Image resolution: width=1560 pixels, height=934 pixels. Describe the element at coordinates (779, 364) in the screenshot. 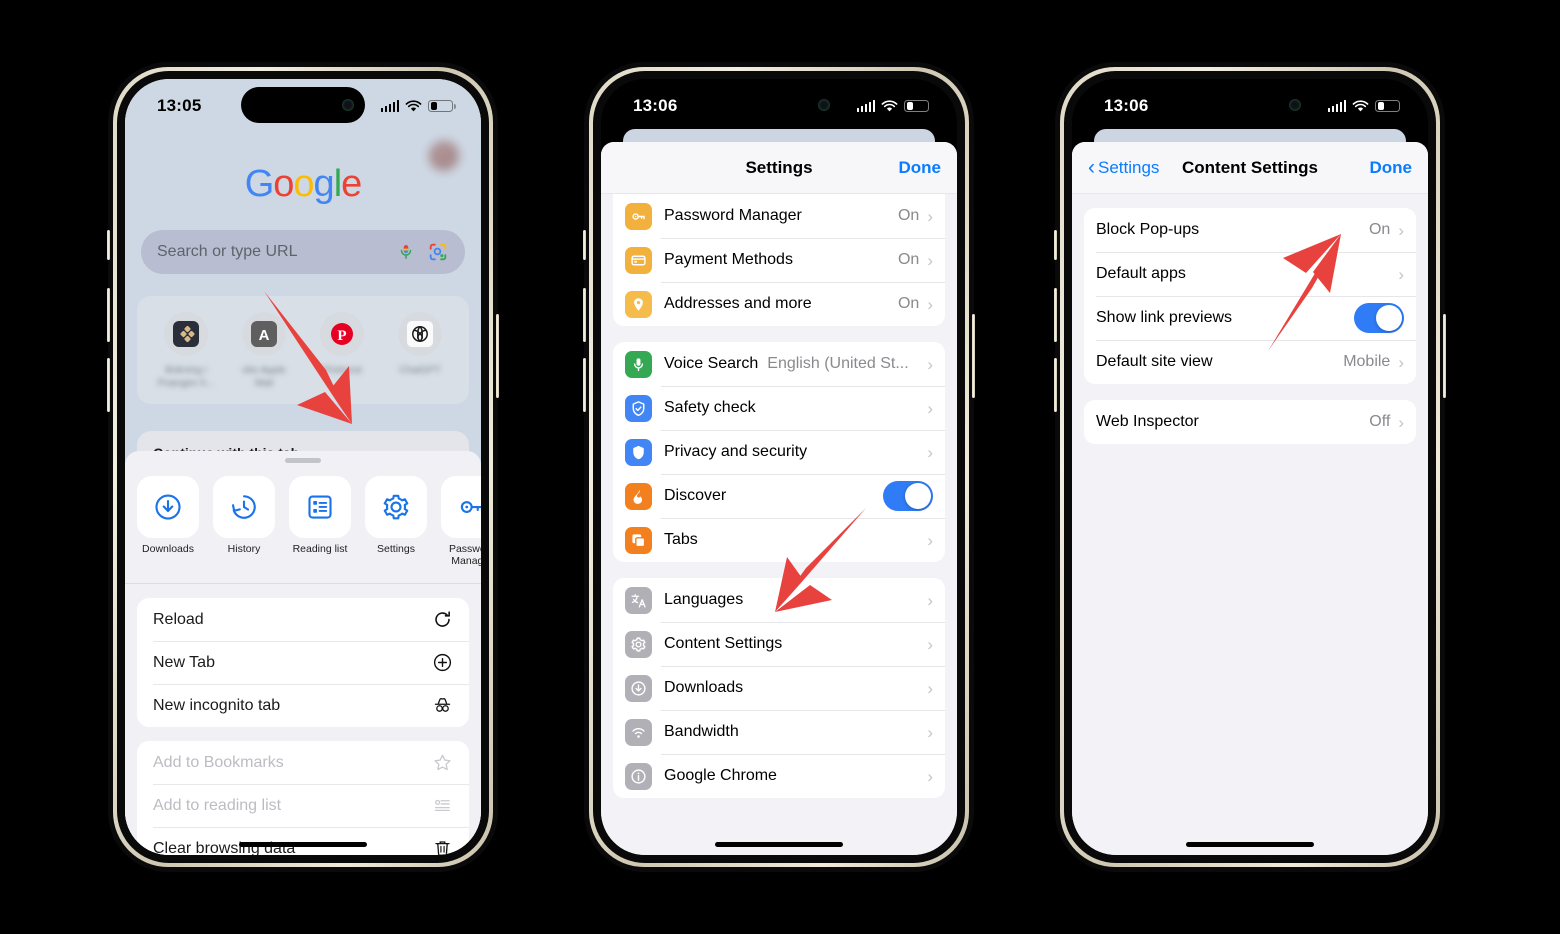

I see `settings-row-voice-search: Voice Search English (United St... ›` at that location.